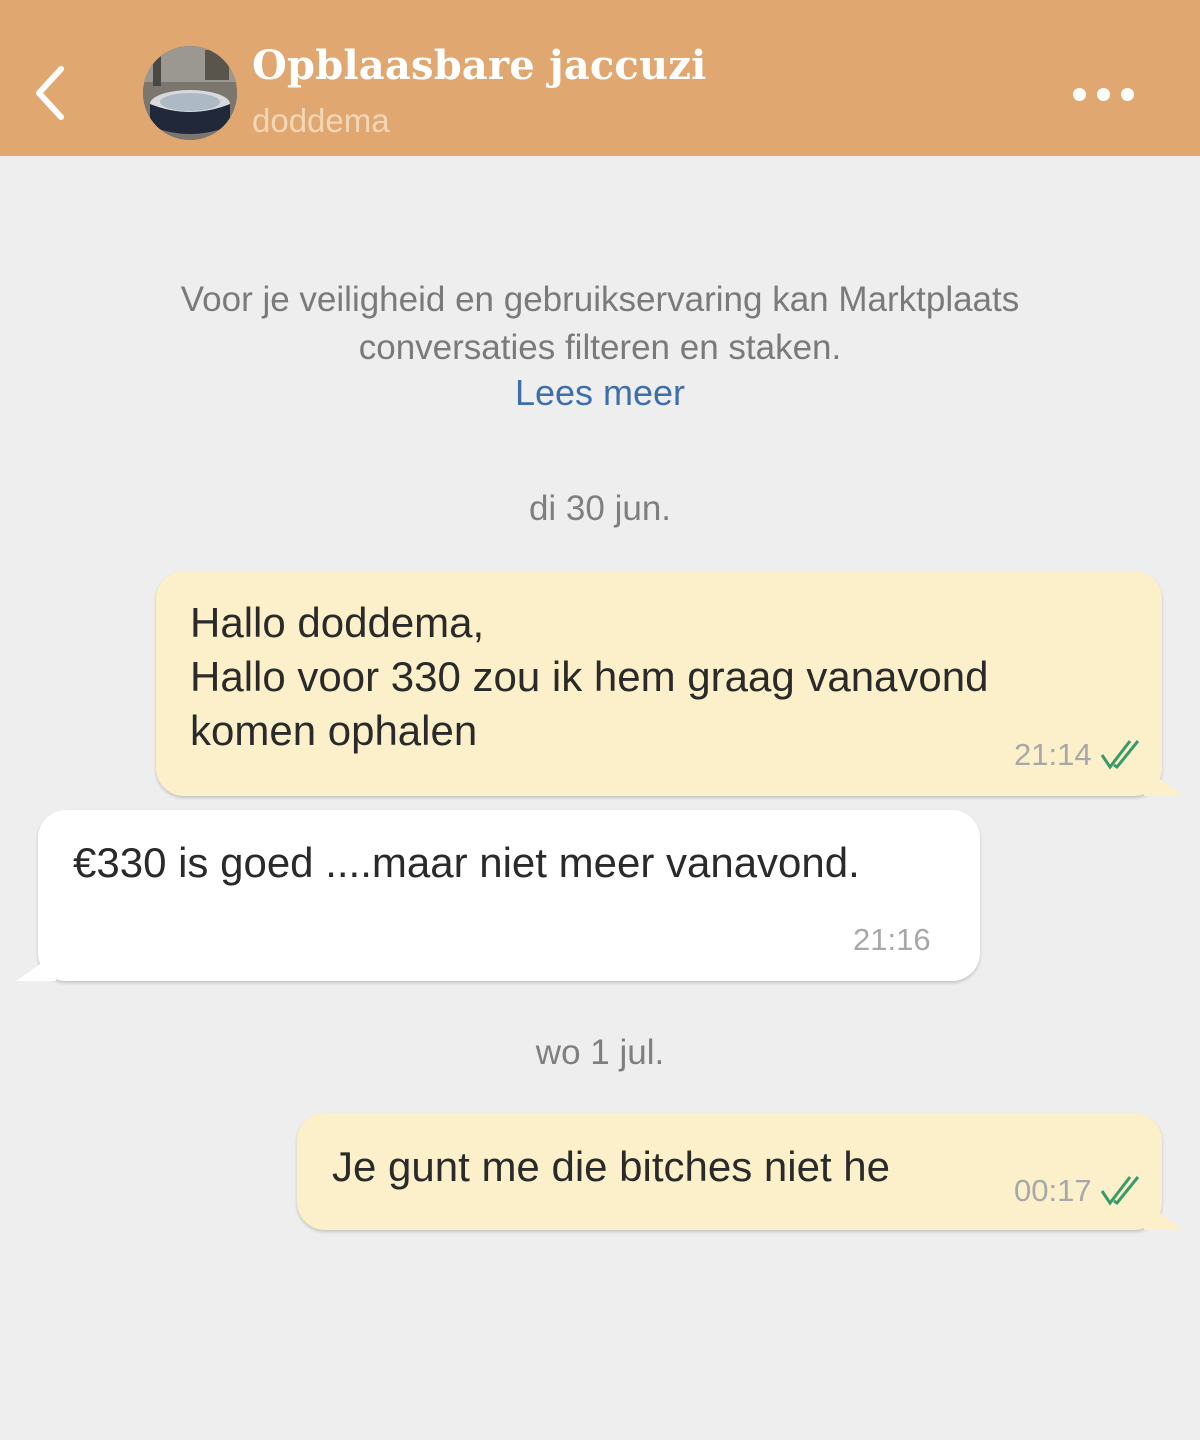 This screenshot has height=1440, width=1200. Describe the element at coordinates (600, 347) in the screenshot. I see `safety-notice-line: conversaties filteren en staken.` at that location.